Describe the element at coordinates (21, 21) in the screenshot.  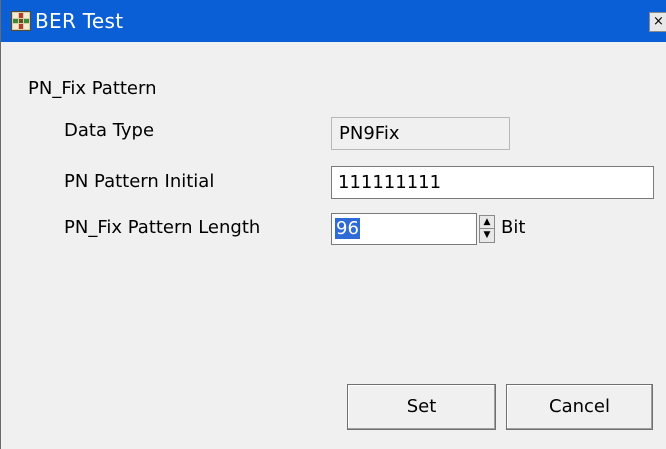
I see `ber-test-app-icon` at that location.